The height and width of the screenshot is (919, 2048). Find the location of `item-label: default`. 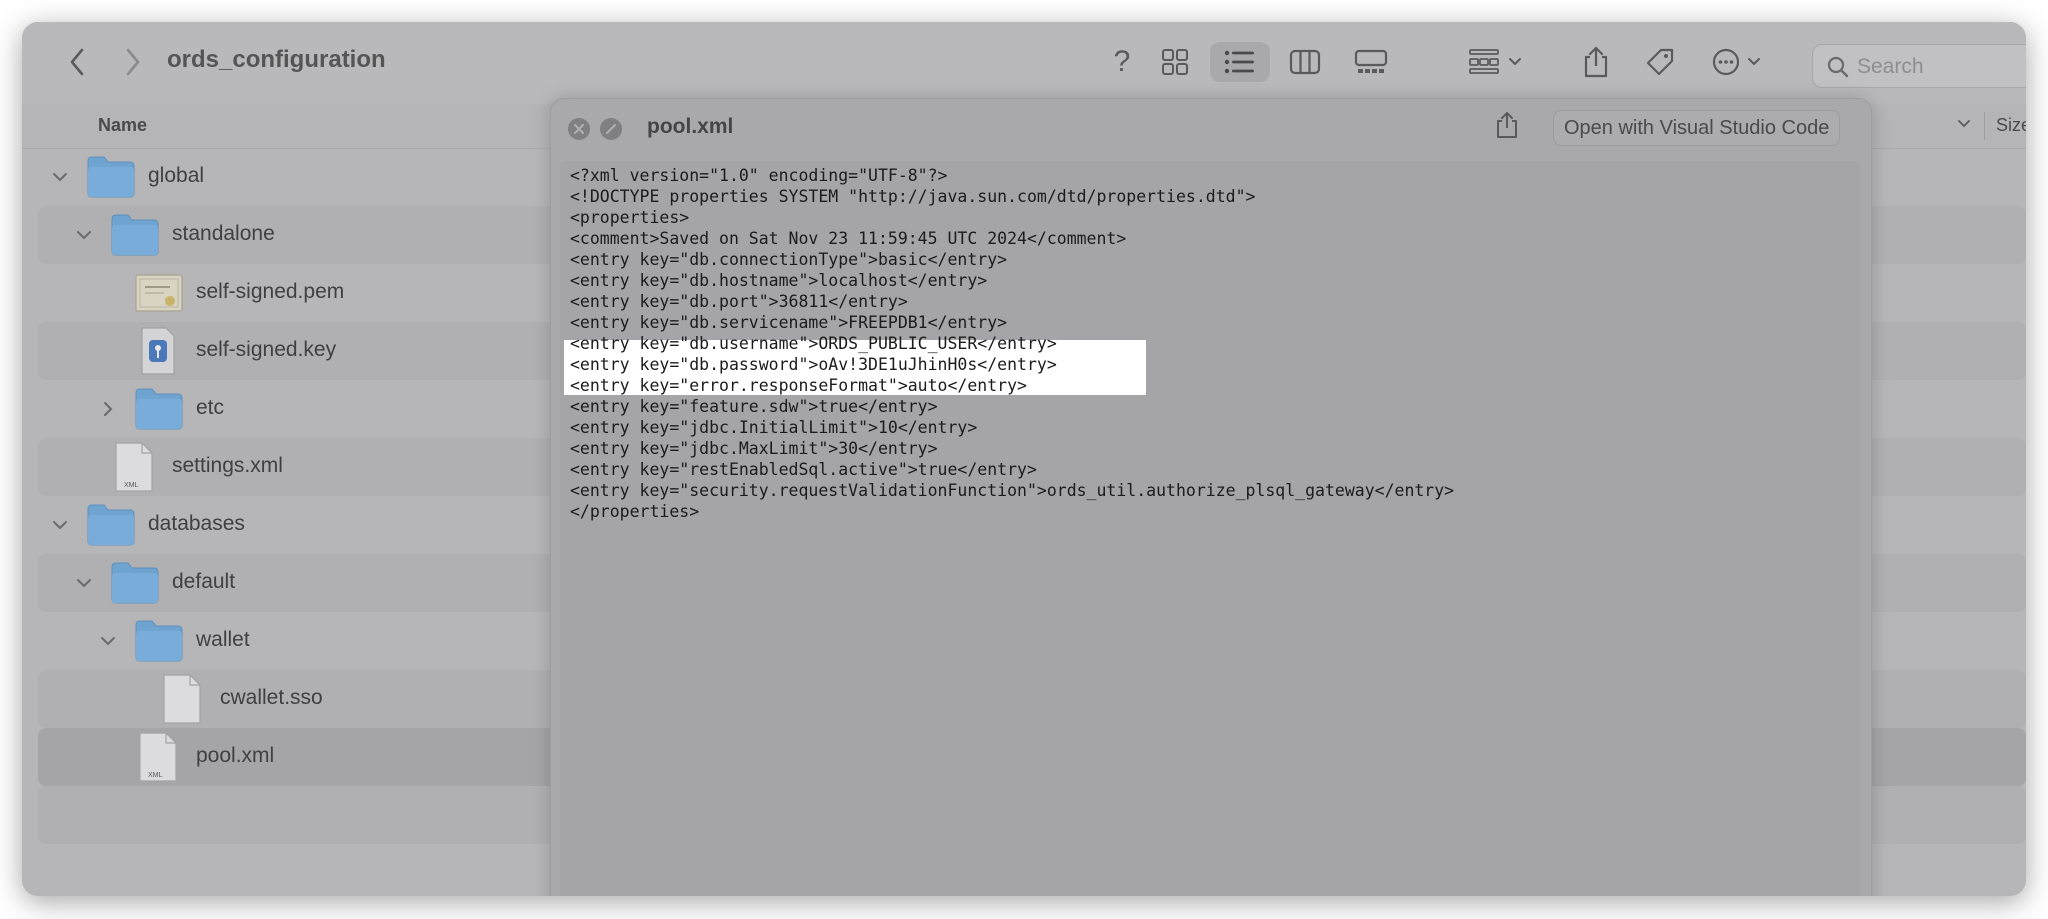

item-label: default is located at coordinates (204, 581).